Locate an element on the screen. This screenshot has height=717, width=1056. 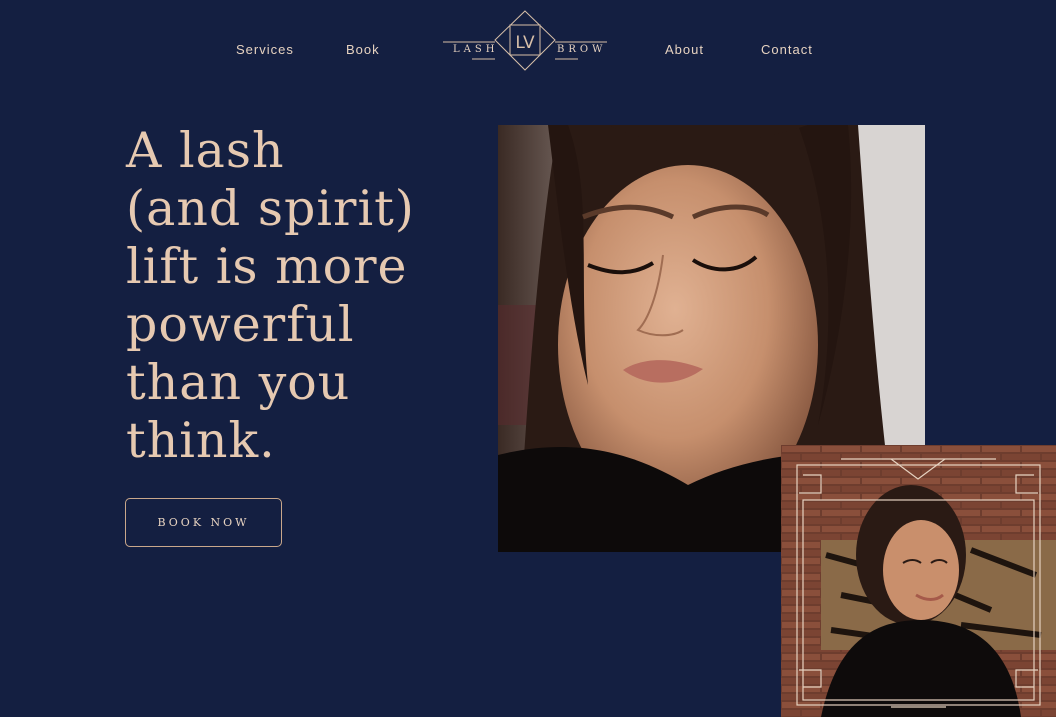
logo-emblem: LV is located at coordinates (525, 40).